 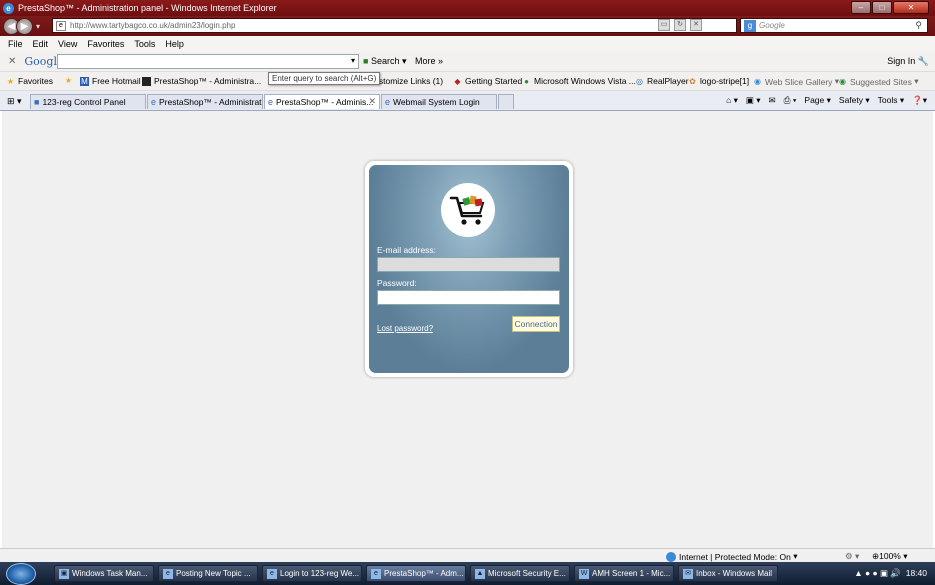 I want to click on stop-icon: ✕, so click(x=696, y=25).